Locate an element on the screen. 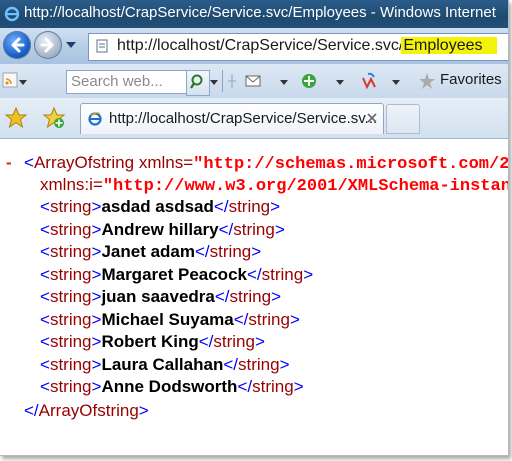  string-value: Laura Callahan is located at coordinates (162, 364).